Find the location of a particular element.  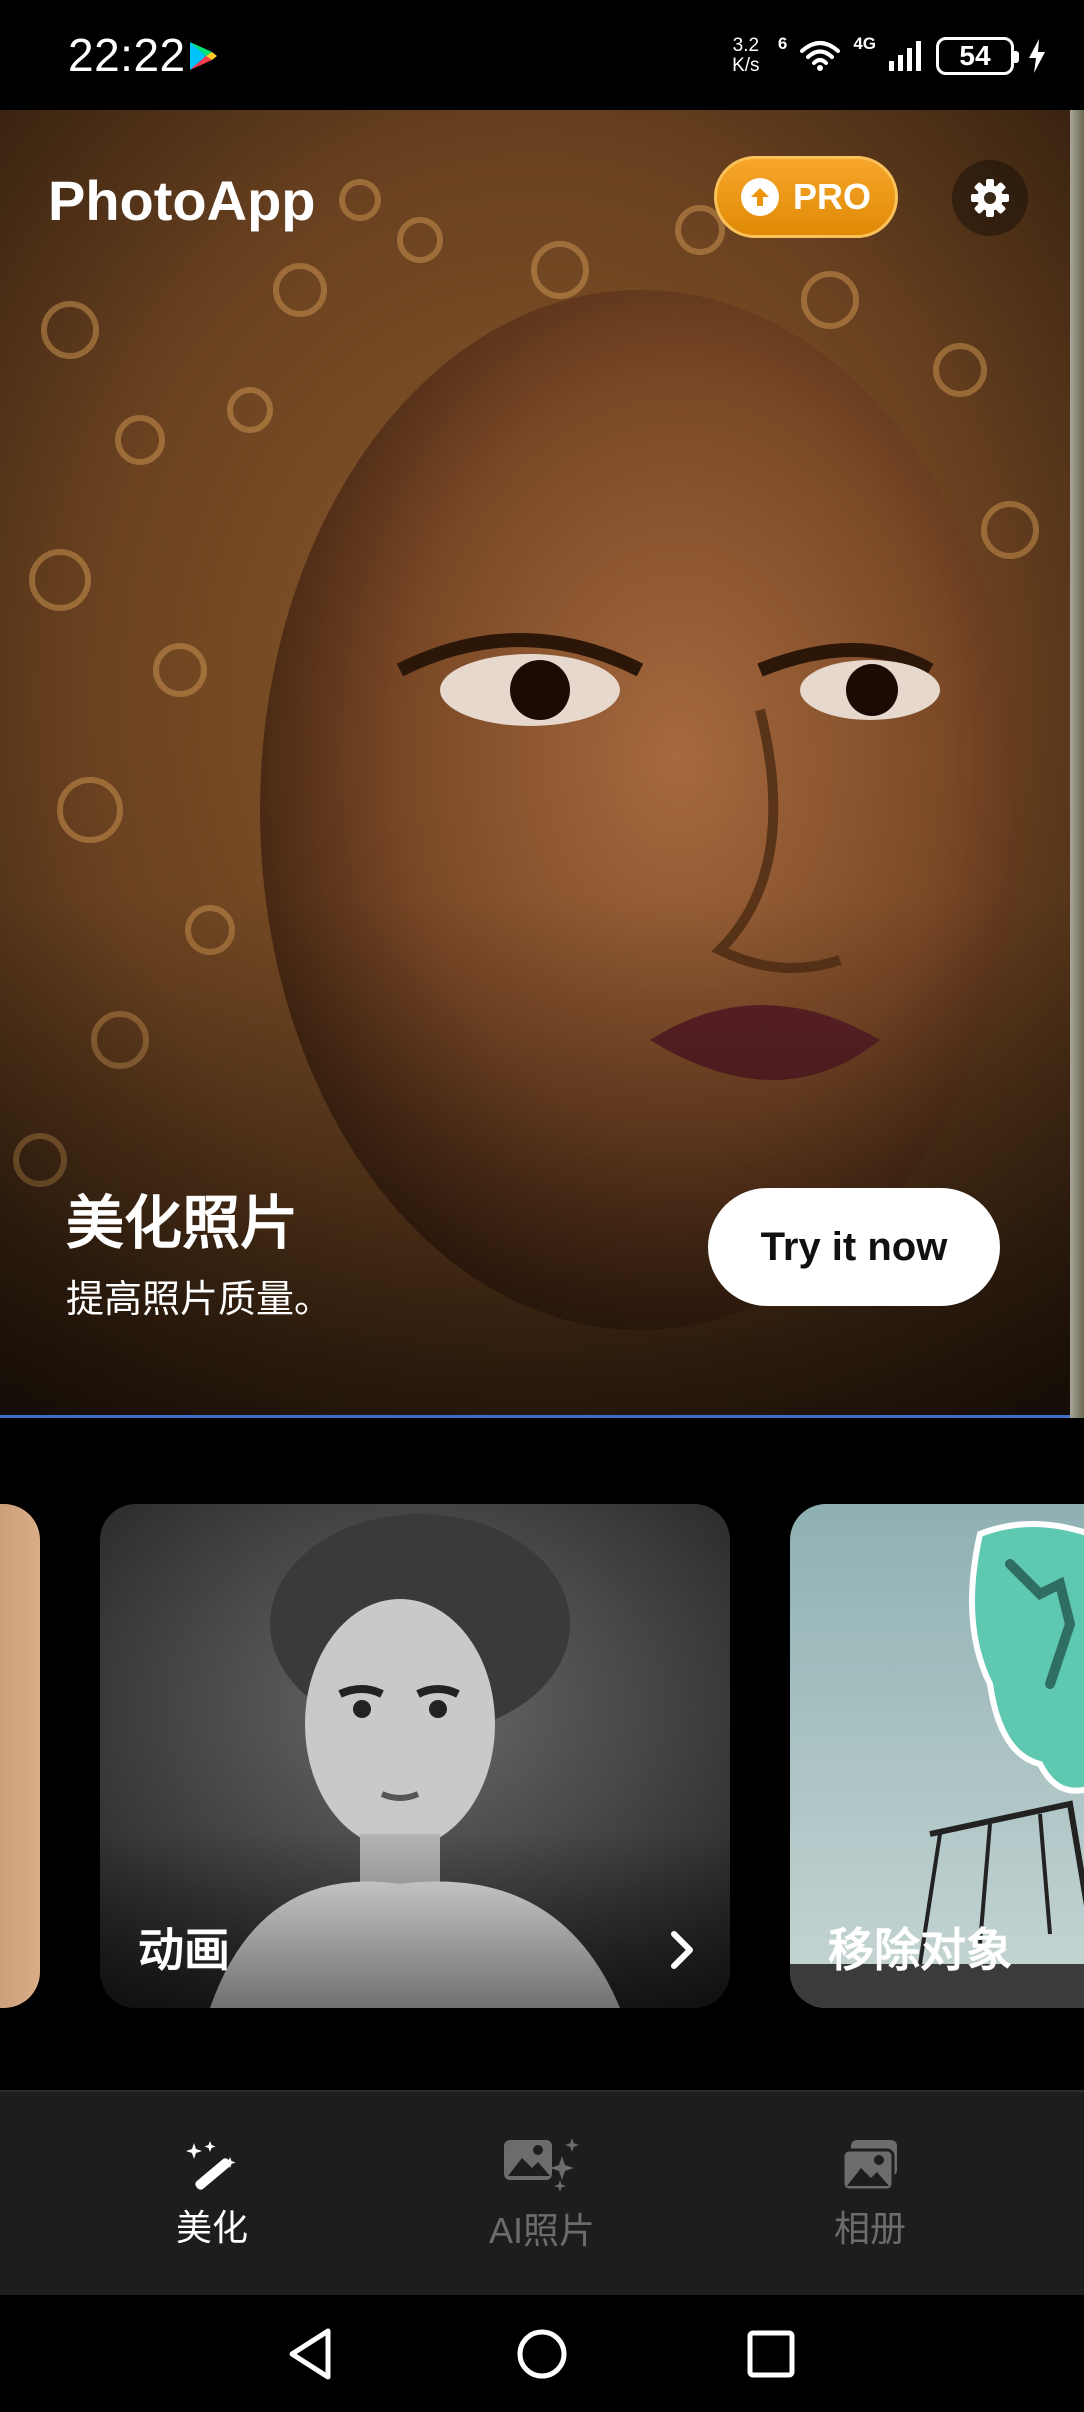

system-home-button is located at coordinates (542, 2354).